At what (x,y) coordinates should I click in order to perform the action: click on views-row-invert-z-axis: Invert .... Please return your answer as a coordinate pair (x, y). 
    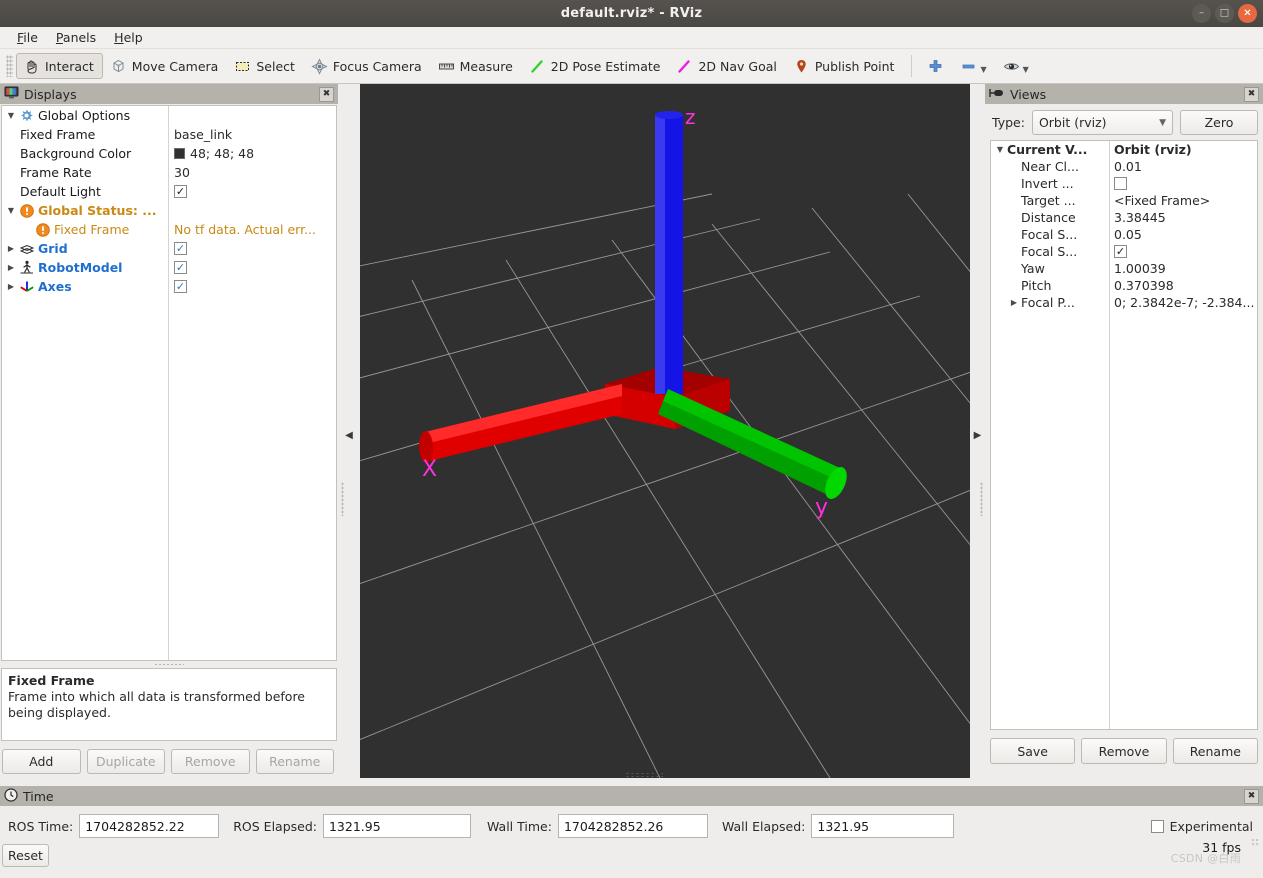
    Looking at the image, I should click on (1124, 183).